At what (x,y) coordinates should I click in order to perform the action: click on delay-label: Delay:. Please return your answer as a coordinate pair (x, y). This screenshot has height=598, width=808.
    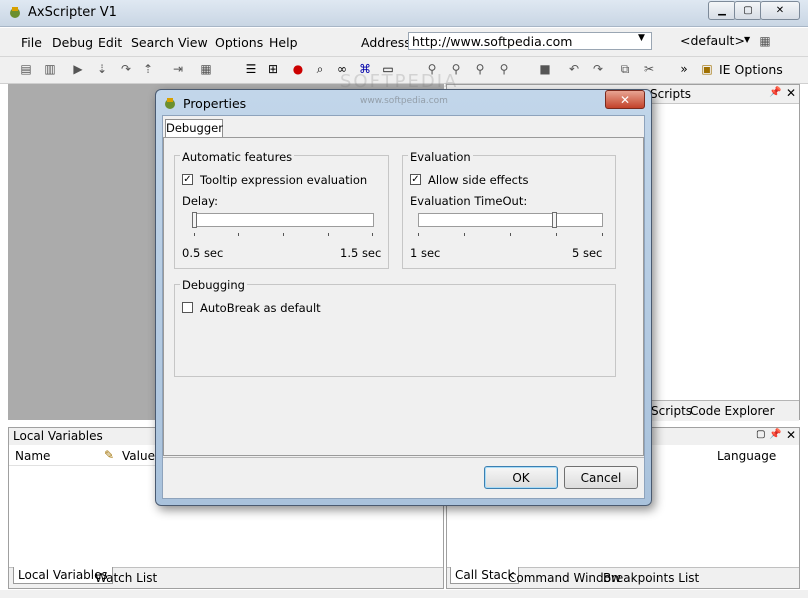
    Looking at the image, I should click on (200, 201).